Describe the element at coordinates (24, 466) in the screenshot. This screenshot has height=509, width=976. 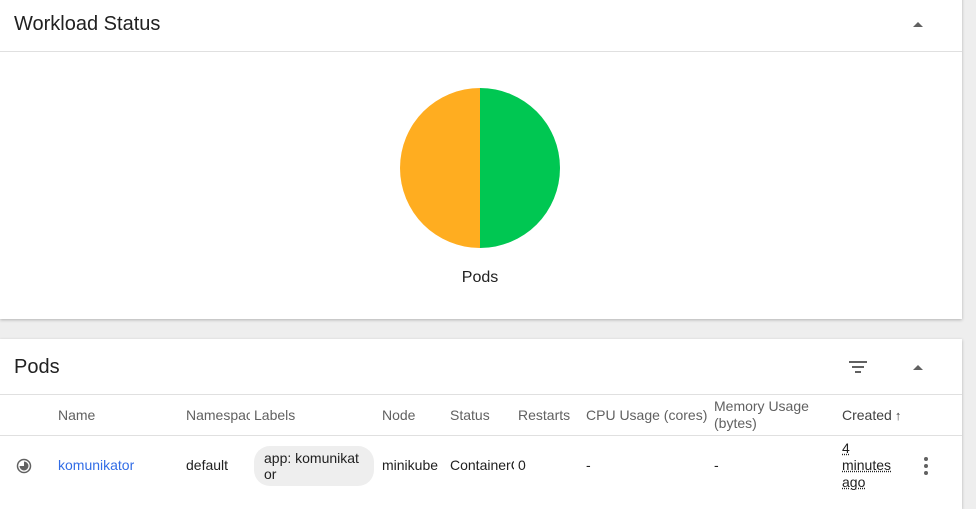
I see `pending-clock-icon` at that location.